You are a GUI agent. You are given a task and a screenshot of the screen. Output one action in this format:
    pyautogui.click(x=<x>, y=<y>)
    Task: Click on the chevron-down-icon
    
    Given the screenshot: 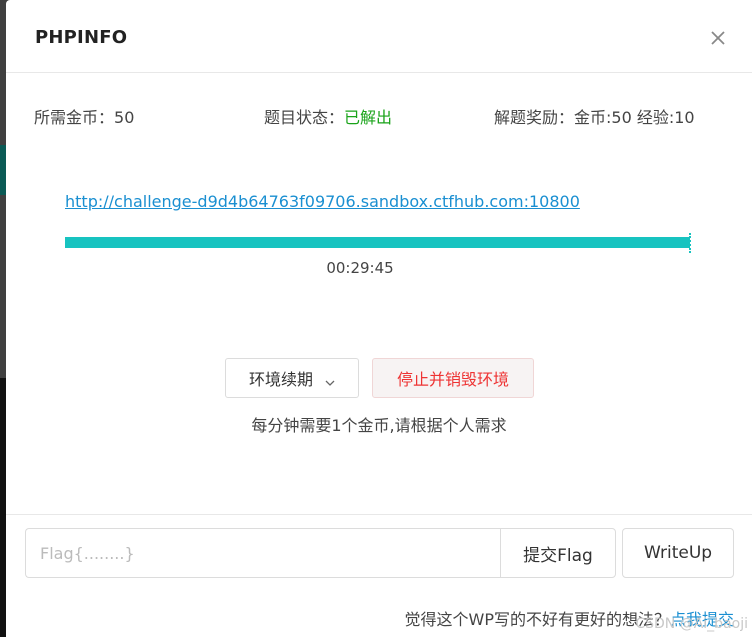 What is the action you would take?
    pyautogui.click(x=330, y=379)
    